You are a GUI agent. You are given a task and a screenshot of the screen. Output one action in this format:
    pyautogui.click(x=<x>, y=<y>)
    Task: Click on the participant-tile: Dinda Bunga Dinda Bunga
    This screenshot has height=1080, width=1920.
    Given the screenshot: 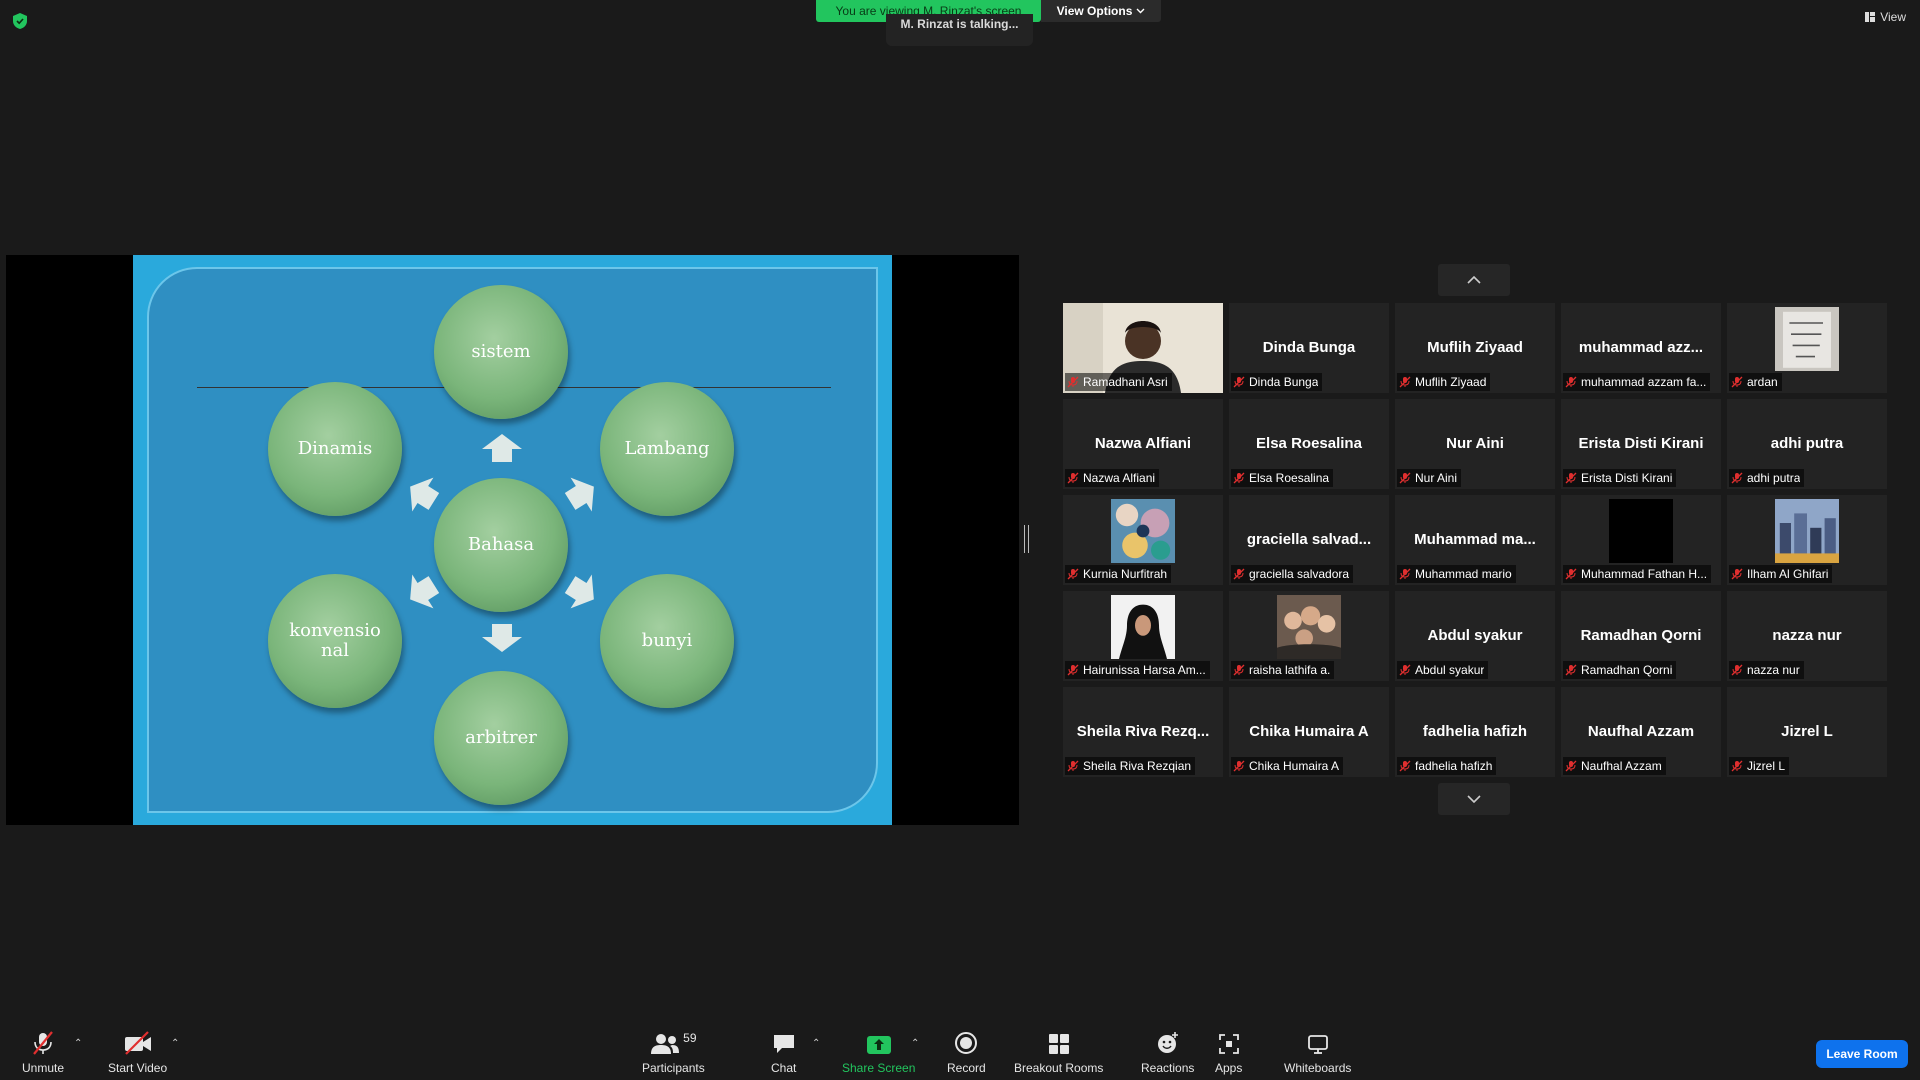 What is the action you would take?
    pyautogui.click(x=1309, y=348)
    